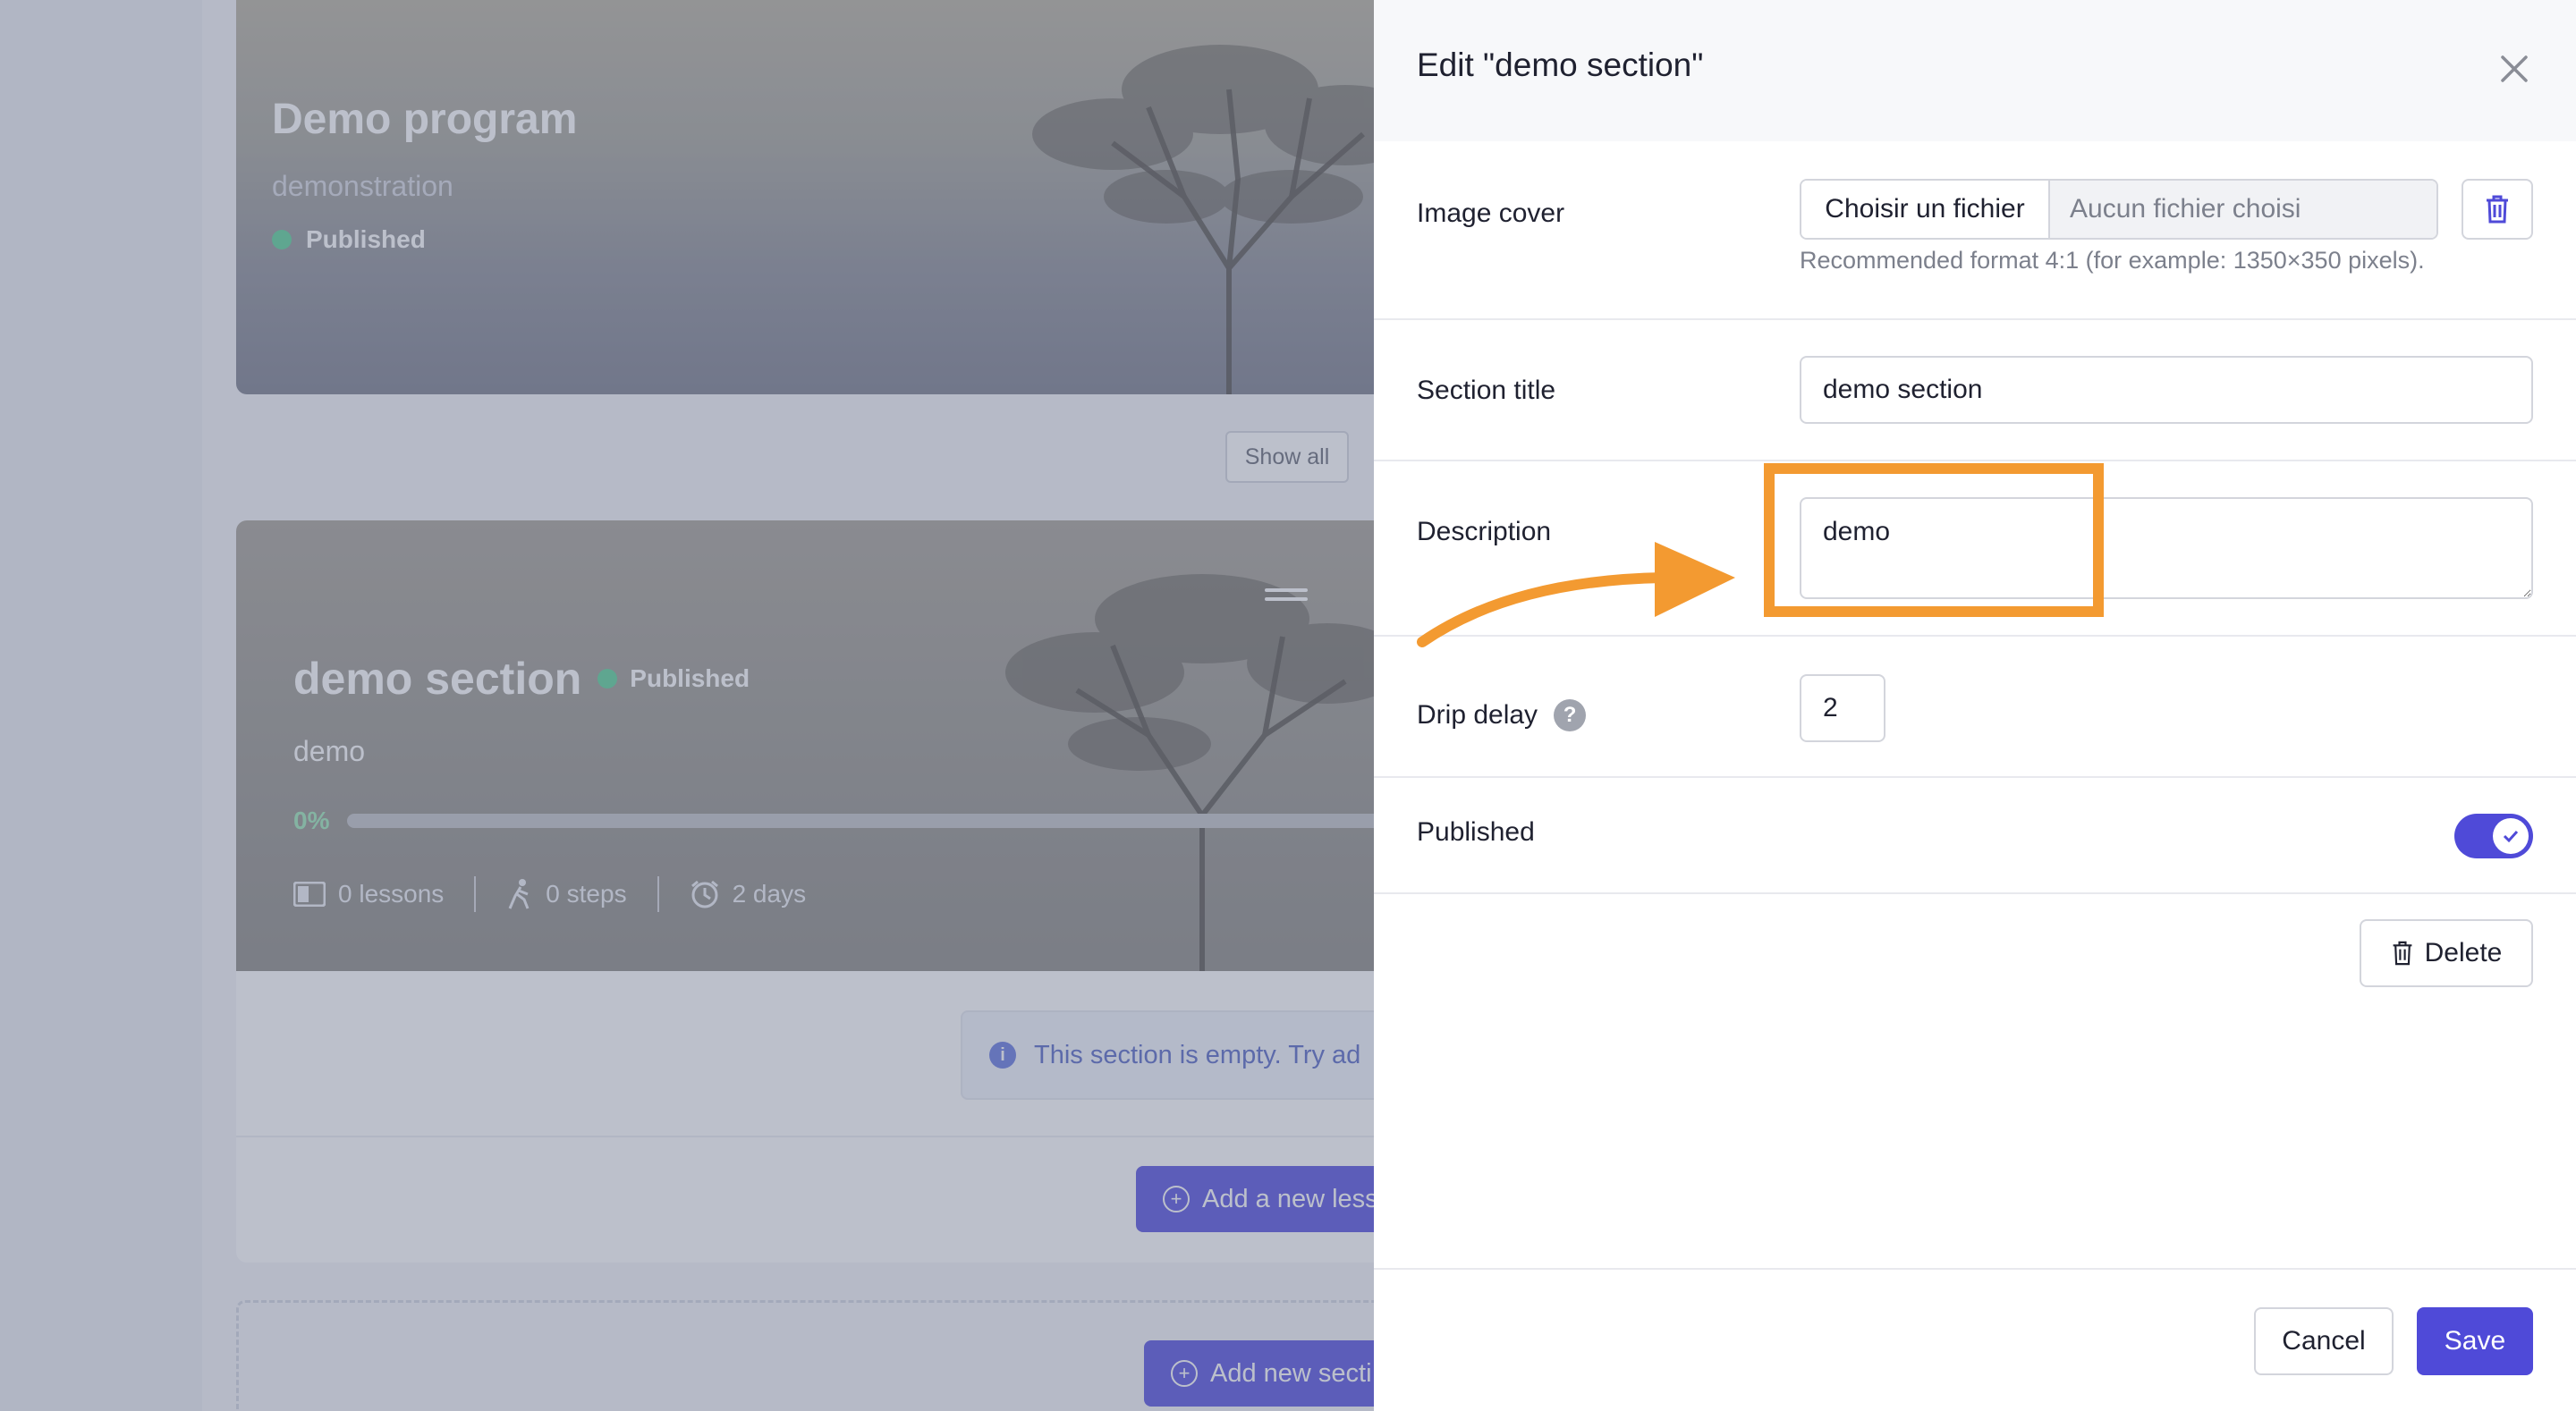  What do you see at coordinates (1934, 540) in the screenshot?
I see `annotation-highlight` at bounding box center [1934, 540].